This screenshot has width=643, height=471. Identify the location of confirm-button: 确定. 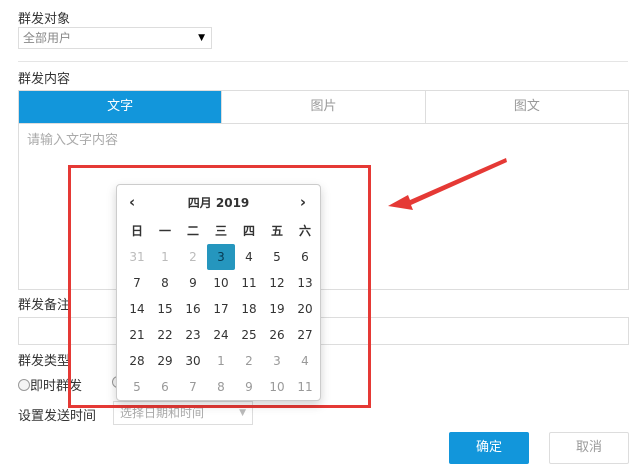
(489, 448).